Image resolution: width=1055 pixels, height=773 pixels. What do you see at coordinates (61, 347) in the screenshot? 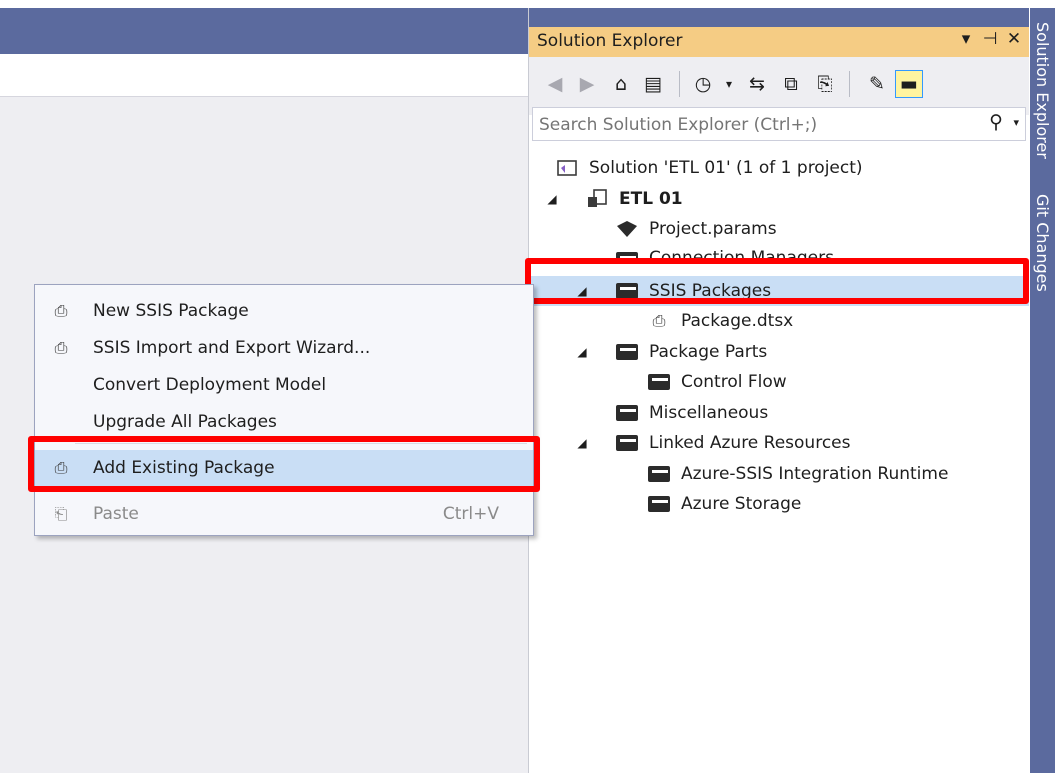
I see `wizard-package-icon: ⎙` at bounding box center [61, 347].